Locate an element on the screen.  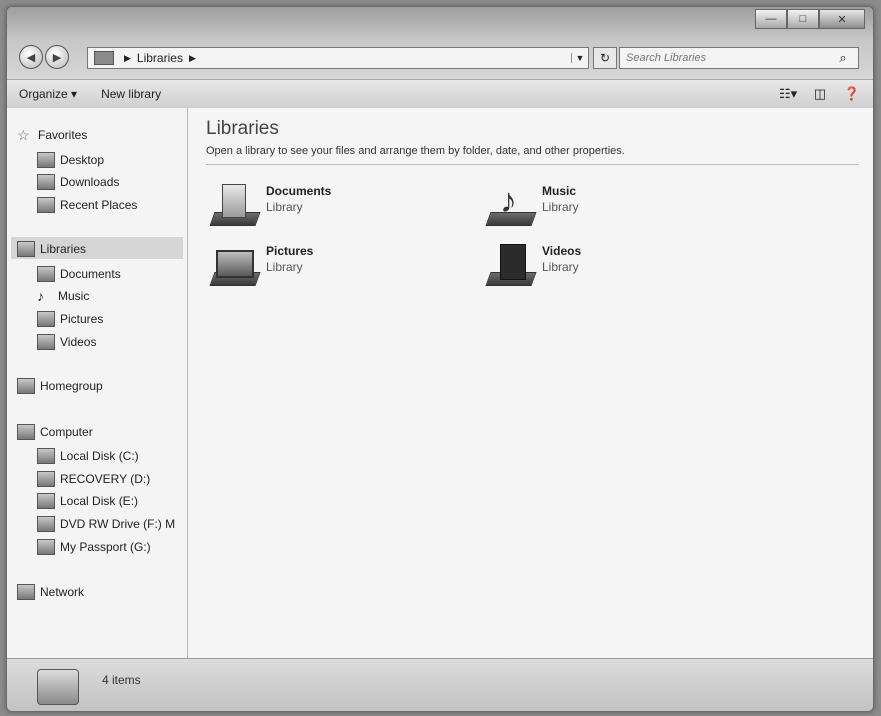
nav-item-label: DVD RW Drive (F:) M is located at coordinates (118, 524).